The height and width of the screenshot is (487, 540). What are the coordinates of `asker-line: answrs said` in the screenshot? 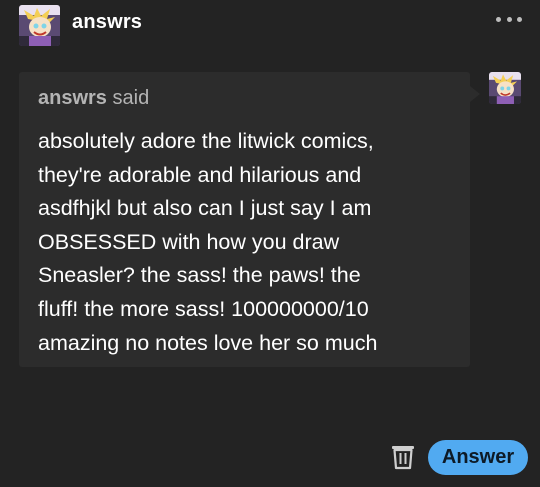 It's located at (93, 98).